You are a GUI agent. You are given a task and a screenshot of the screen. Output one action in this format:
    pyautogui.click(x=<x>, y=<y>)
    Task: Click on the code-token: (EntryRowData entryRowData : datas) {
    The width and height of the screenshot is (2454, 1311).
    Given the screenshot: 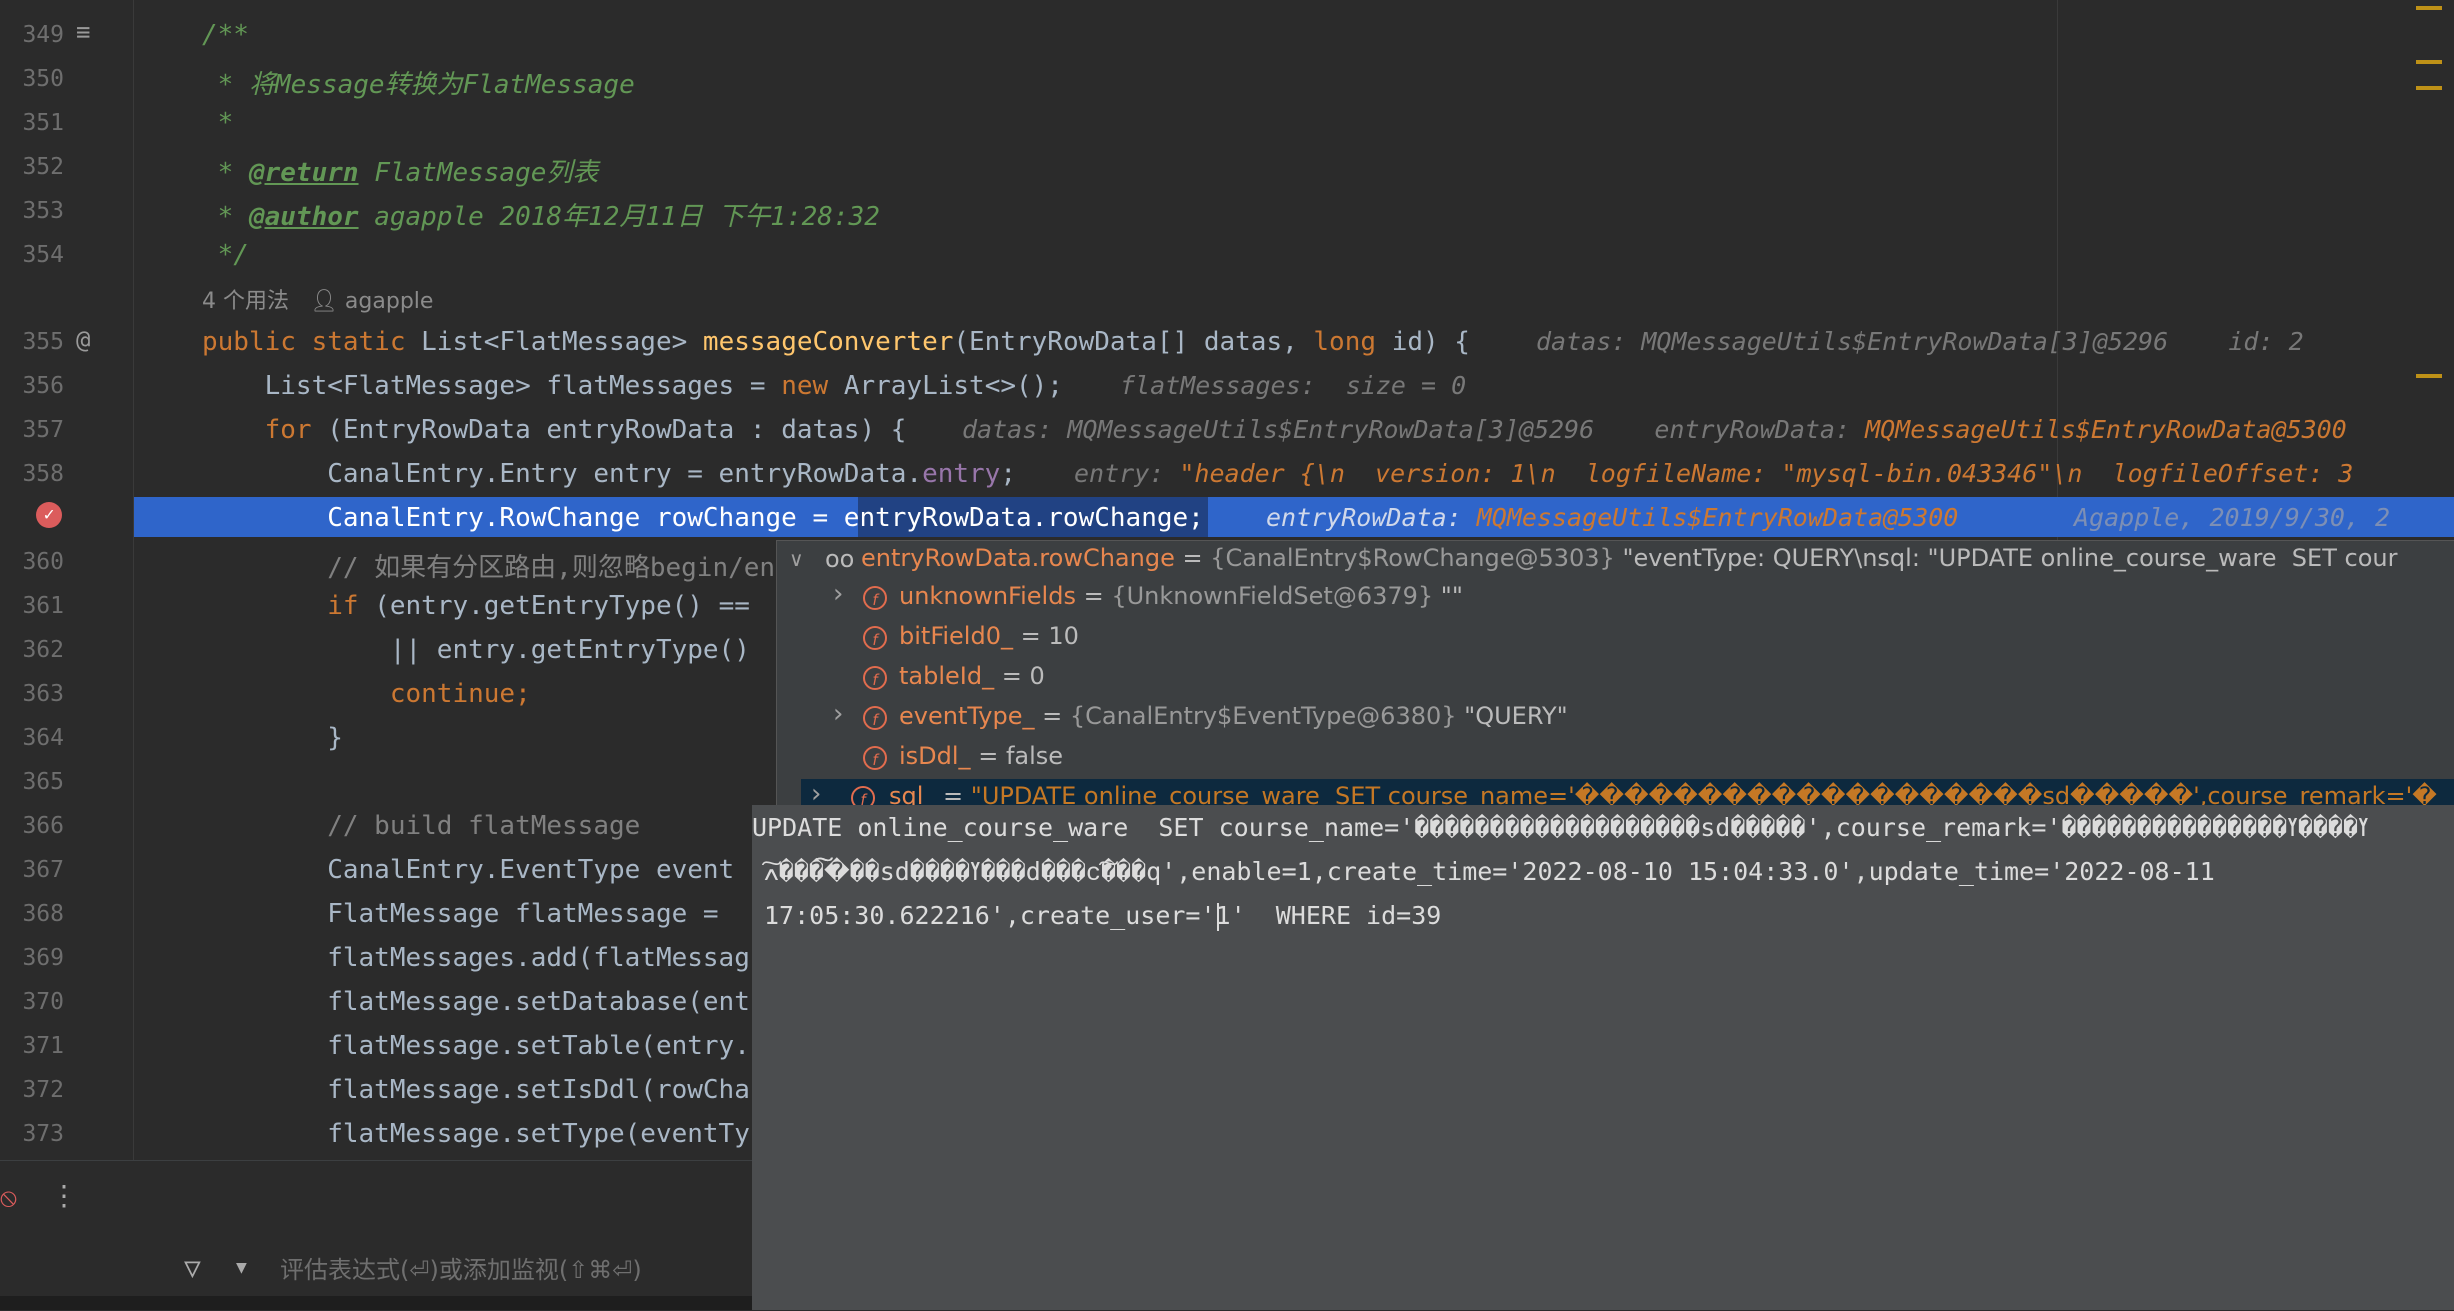 What is the action you would take?
    pyautogui.click(x=617, y=430)
    